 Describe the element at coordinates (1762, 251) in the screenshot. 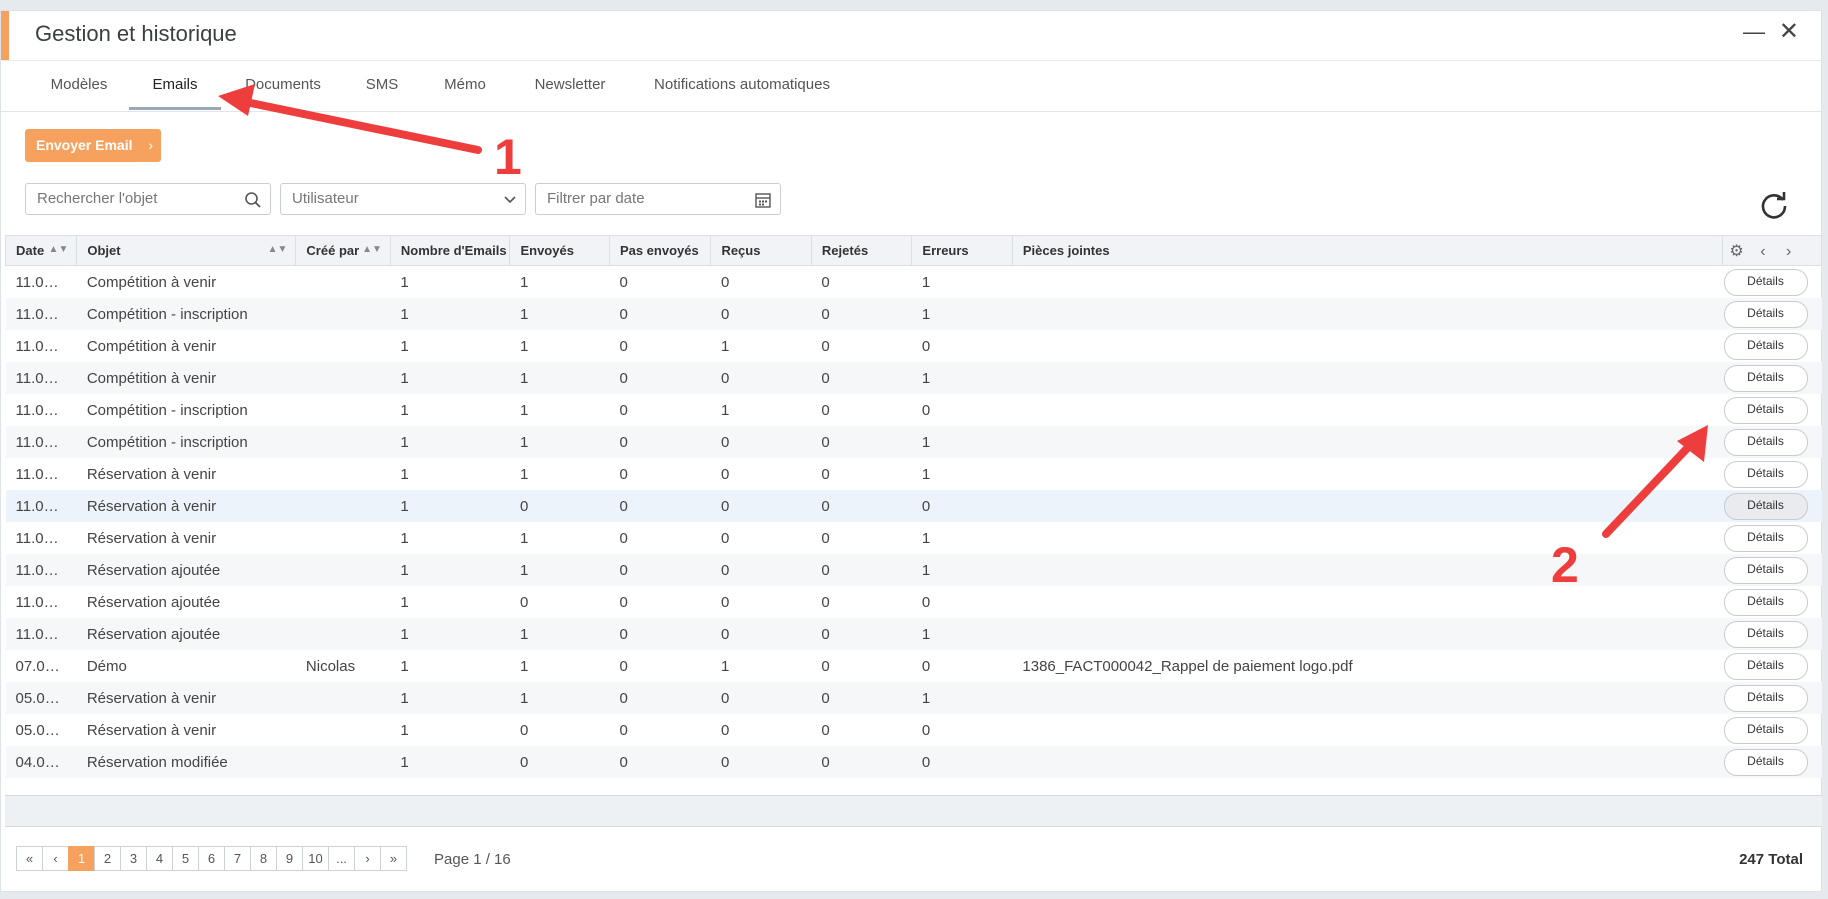

I see `scroll-left-icon: ‹` at that location.